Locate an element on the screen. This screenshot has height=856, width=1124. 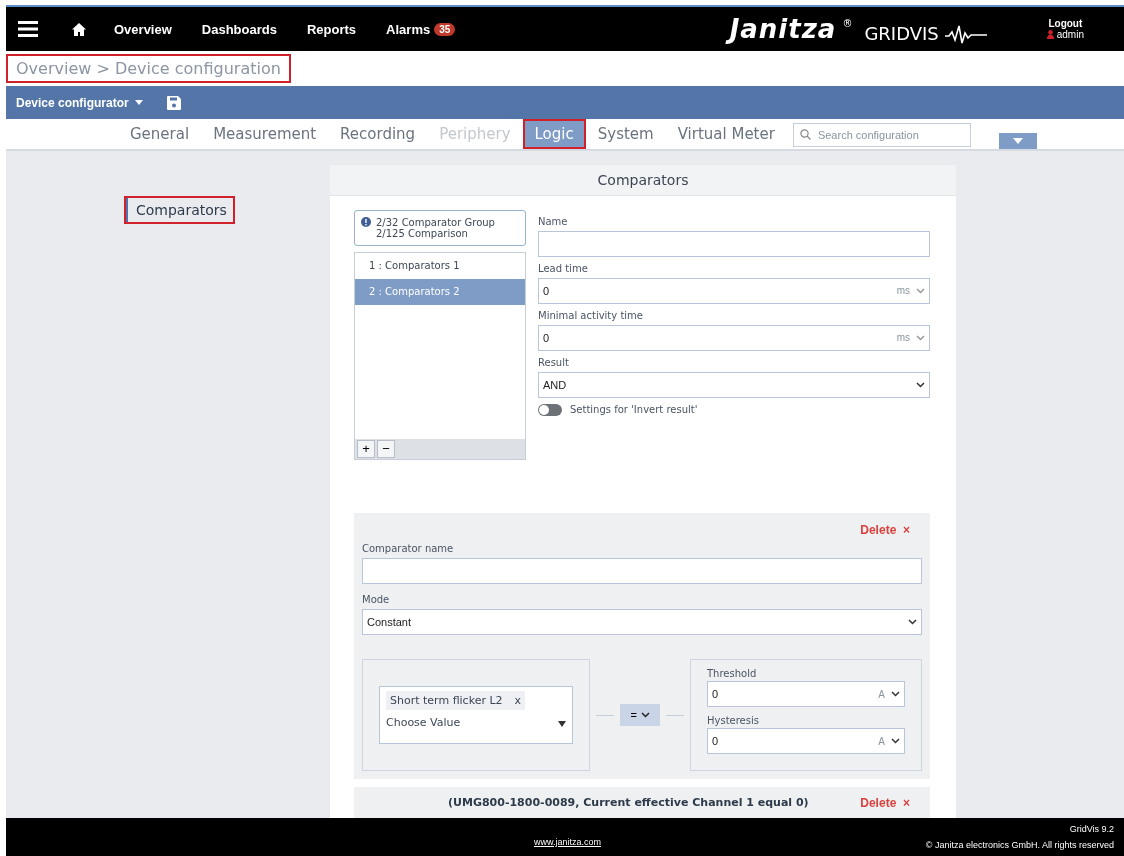
user-icon is located at coordinates (1050, 34).